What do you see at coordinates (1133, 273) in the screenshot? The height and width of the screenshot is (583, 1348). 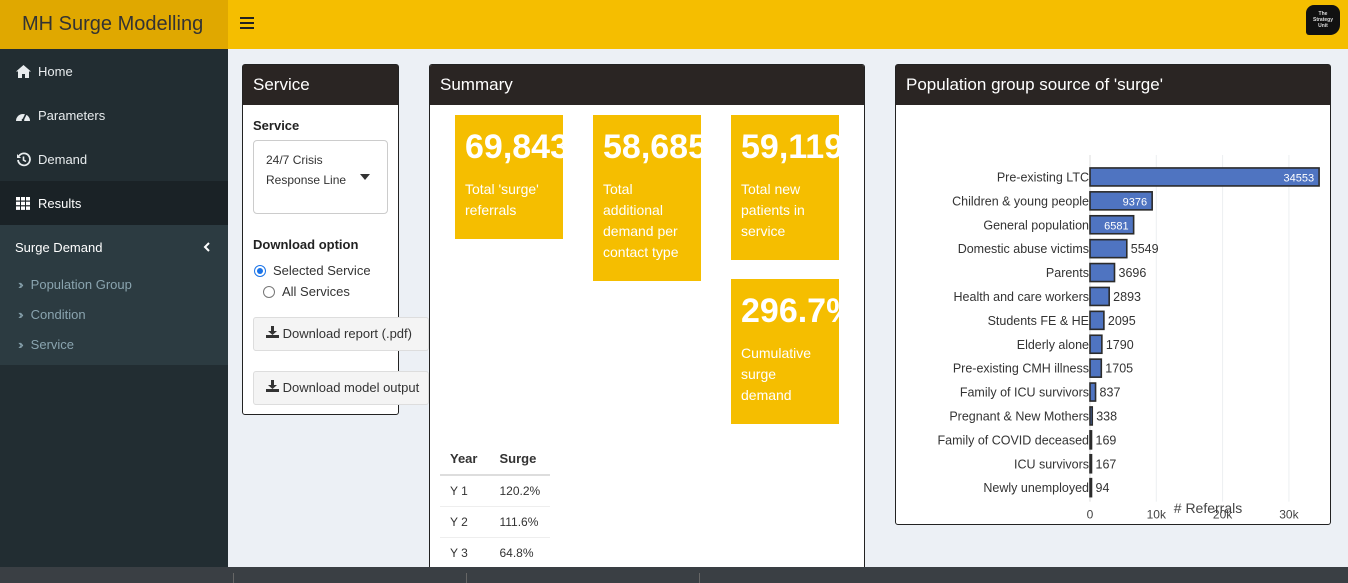 I see `chart-data-label: 3696` at bounding box center [1133, 273].